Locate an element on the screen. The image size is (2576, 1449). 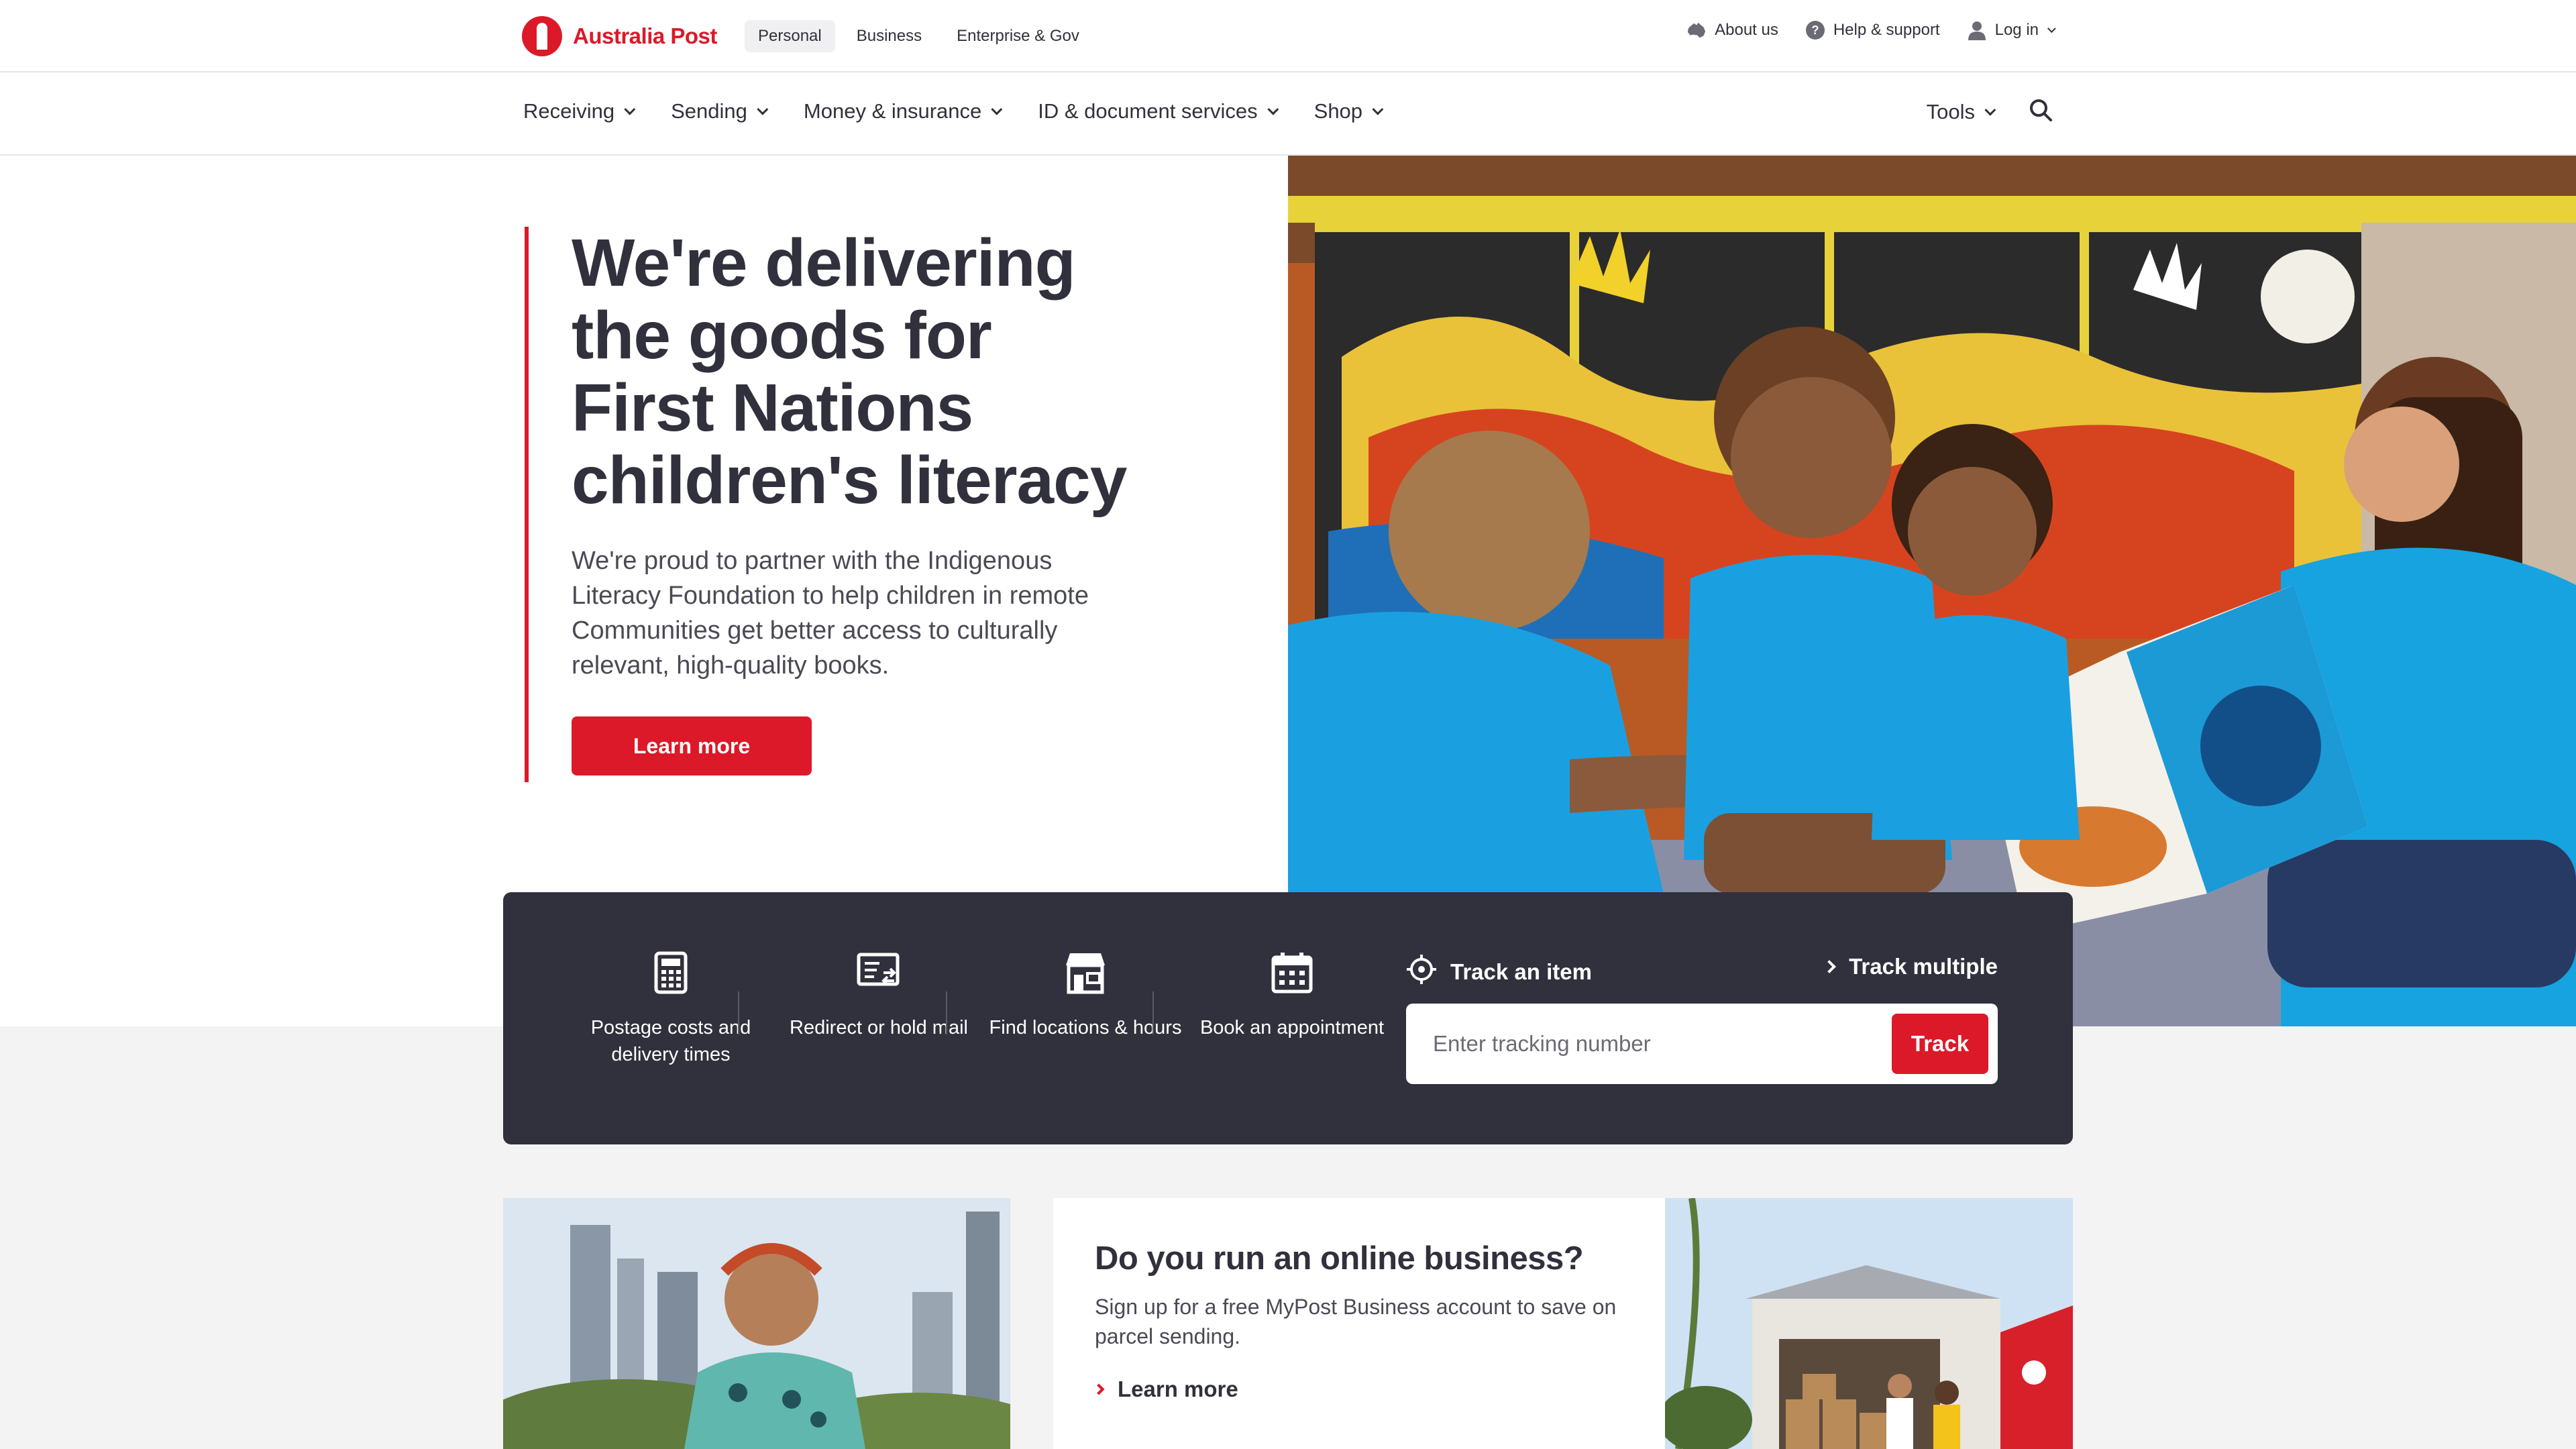
top-utility-bar is located at coordinates (1288, 36).